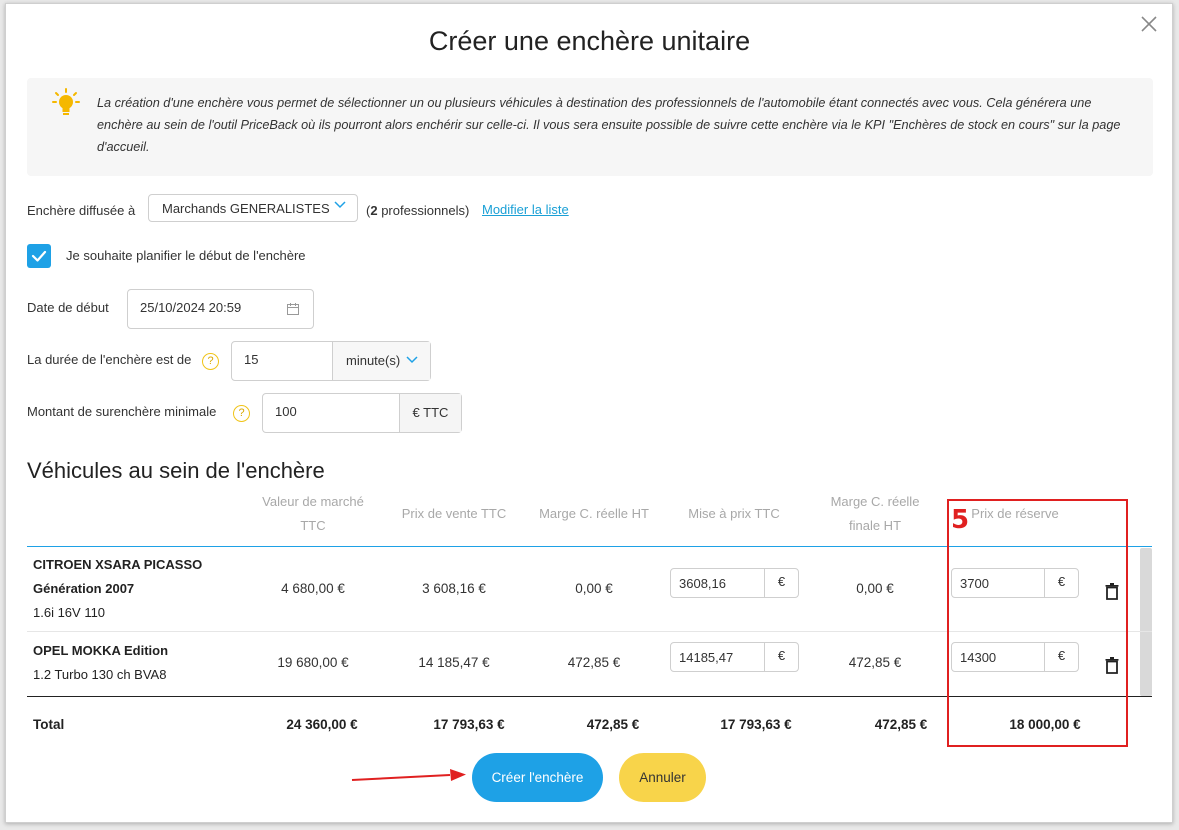 The image size is (1179, 830). What do you see at coordinates (454, 513) in the screenshot?
I see `header-sale-price: Prix de vente TTC` at bounding box center [454, 513].